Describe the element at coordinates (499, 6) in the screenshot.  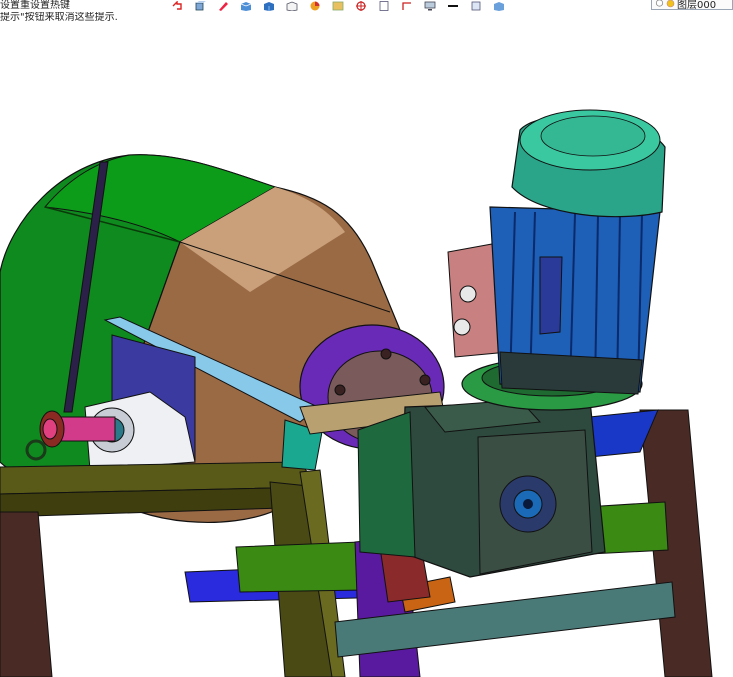
I see `sphere-cube-icon` at that location.